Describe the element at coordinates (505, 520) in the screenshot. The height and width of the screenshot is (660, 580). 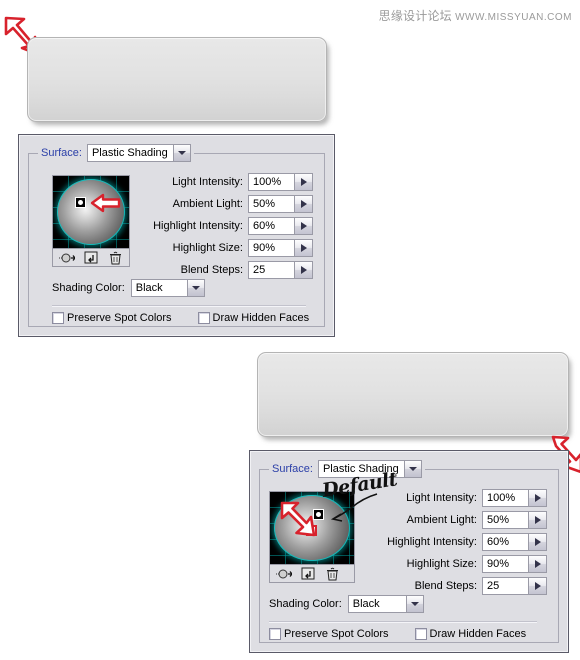
I see `param-value-ambient-light-two: 50%` at that location.